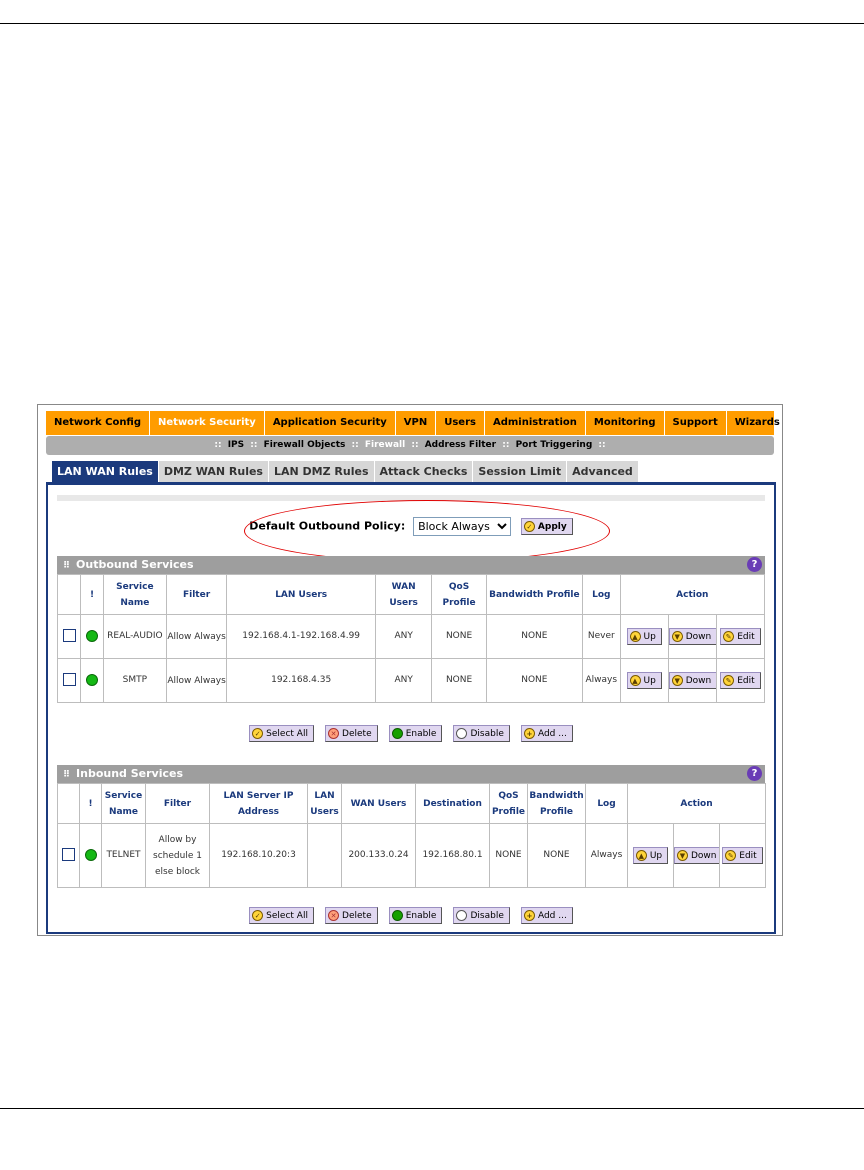 Image resolution: width=864 pixels, height=1170 pixels. What do you see at coordinates (460, 423) in the screenshot?
I see `nav-users: Users` at bounding box center [460, 423].